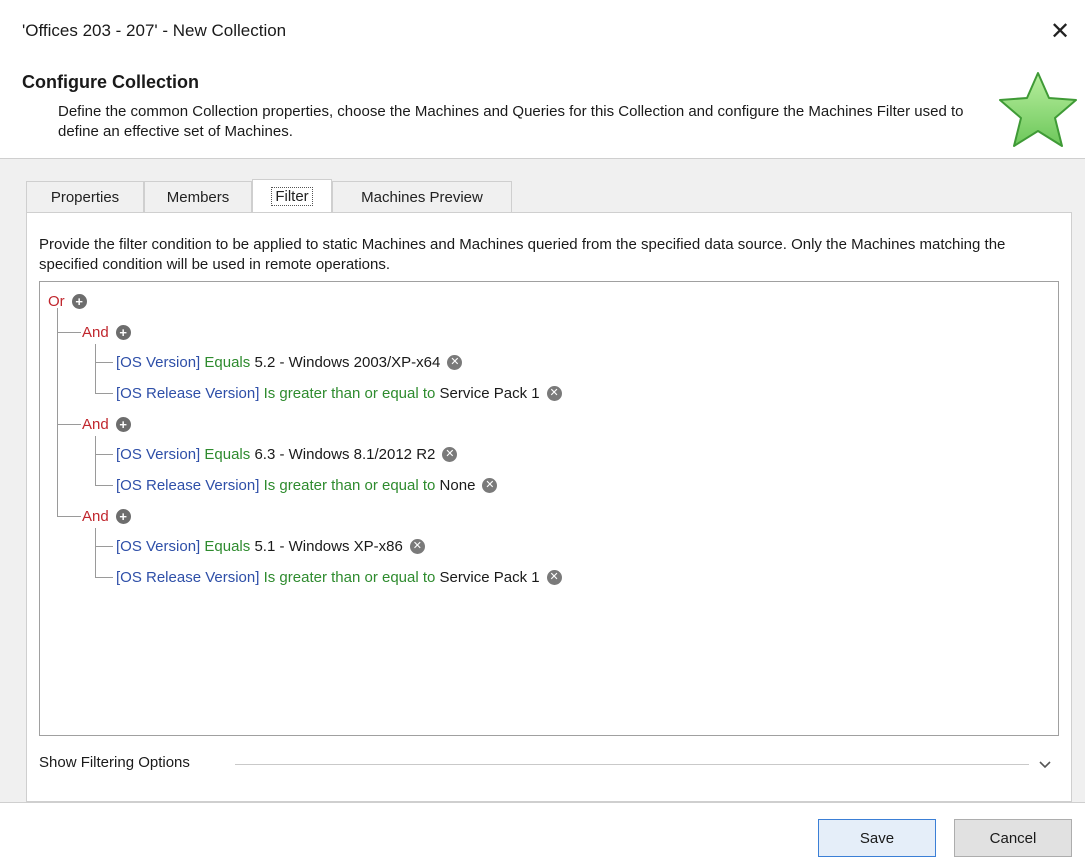 The height and width of the screenshot is (868, 1085). I want to click on condition-value: 5.2 - Windows 2003/XP-x64, so click(347, 362).